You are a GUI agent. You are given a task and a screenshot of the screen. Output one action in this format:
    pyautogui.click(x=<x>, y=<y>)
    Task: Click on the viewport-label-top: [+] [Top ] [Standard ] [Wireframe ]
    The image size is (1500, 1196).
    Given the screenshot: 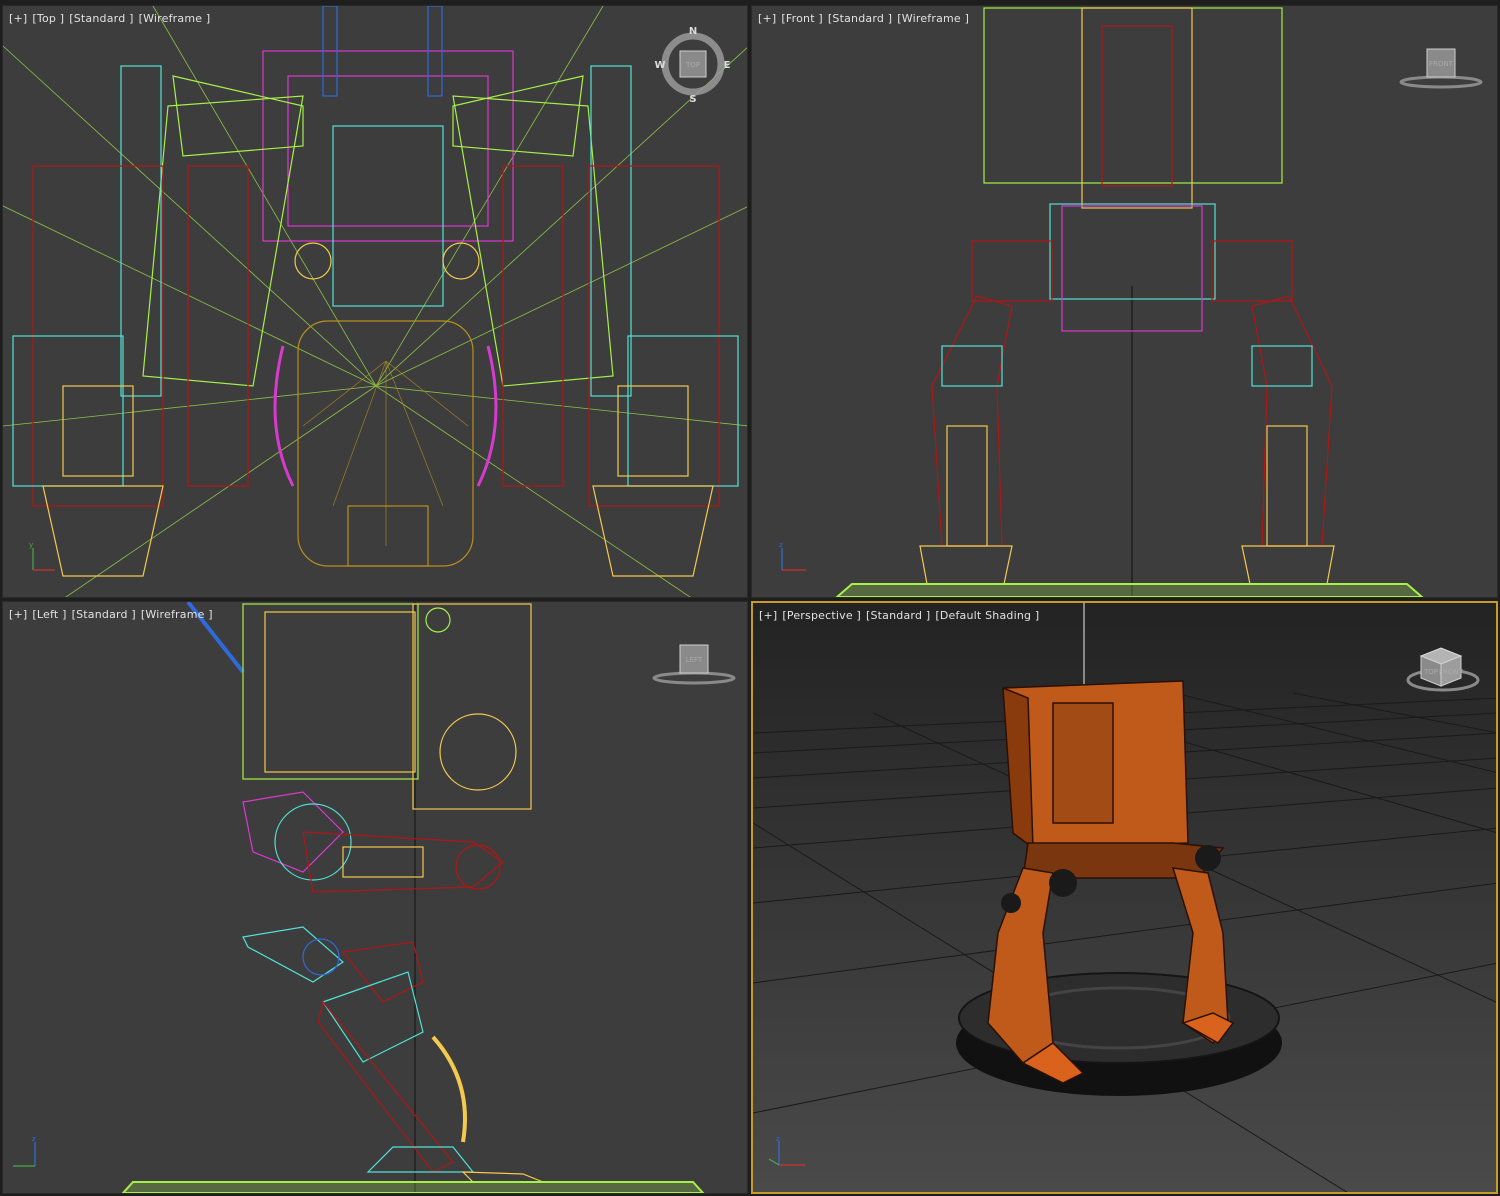 What is the action you would take?
    pyautogui.click(x=112, y=18)
    